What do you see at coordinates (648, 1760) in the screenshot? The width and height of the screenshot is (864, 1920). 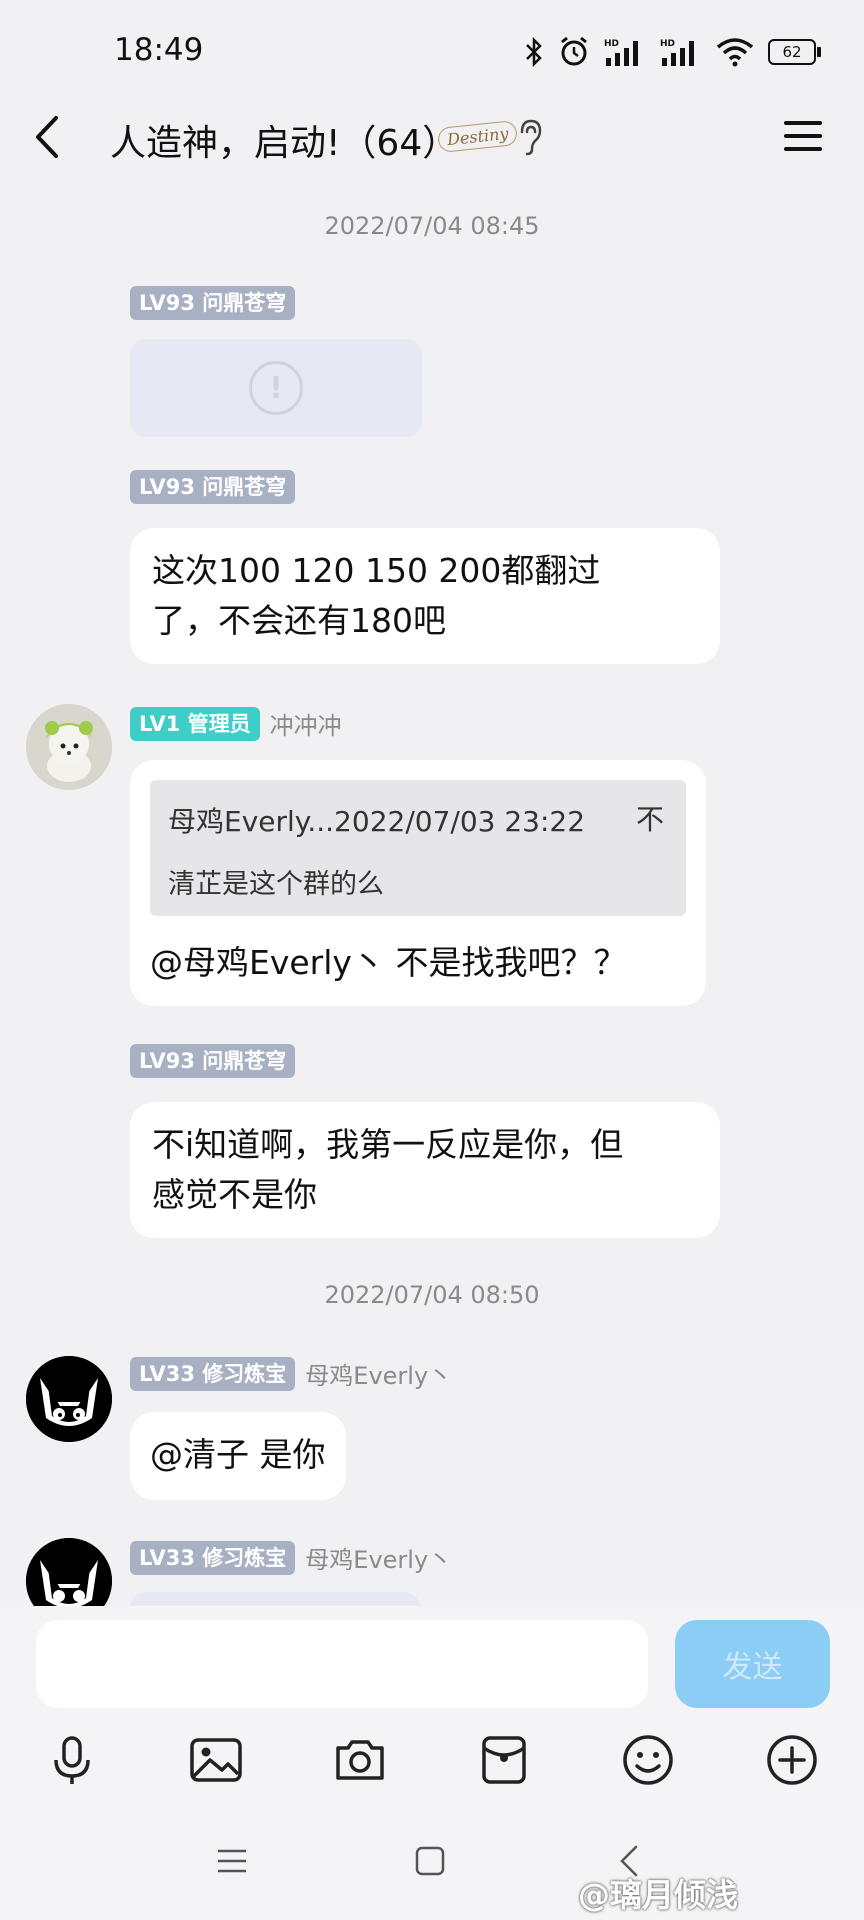 I see `emoji-icon` at bounding box center [648, 1760].